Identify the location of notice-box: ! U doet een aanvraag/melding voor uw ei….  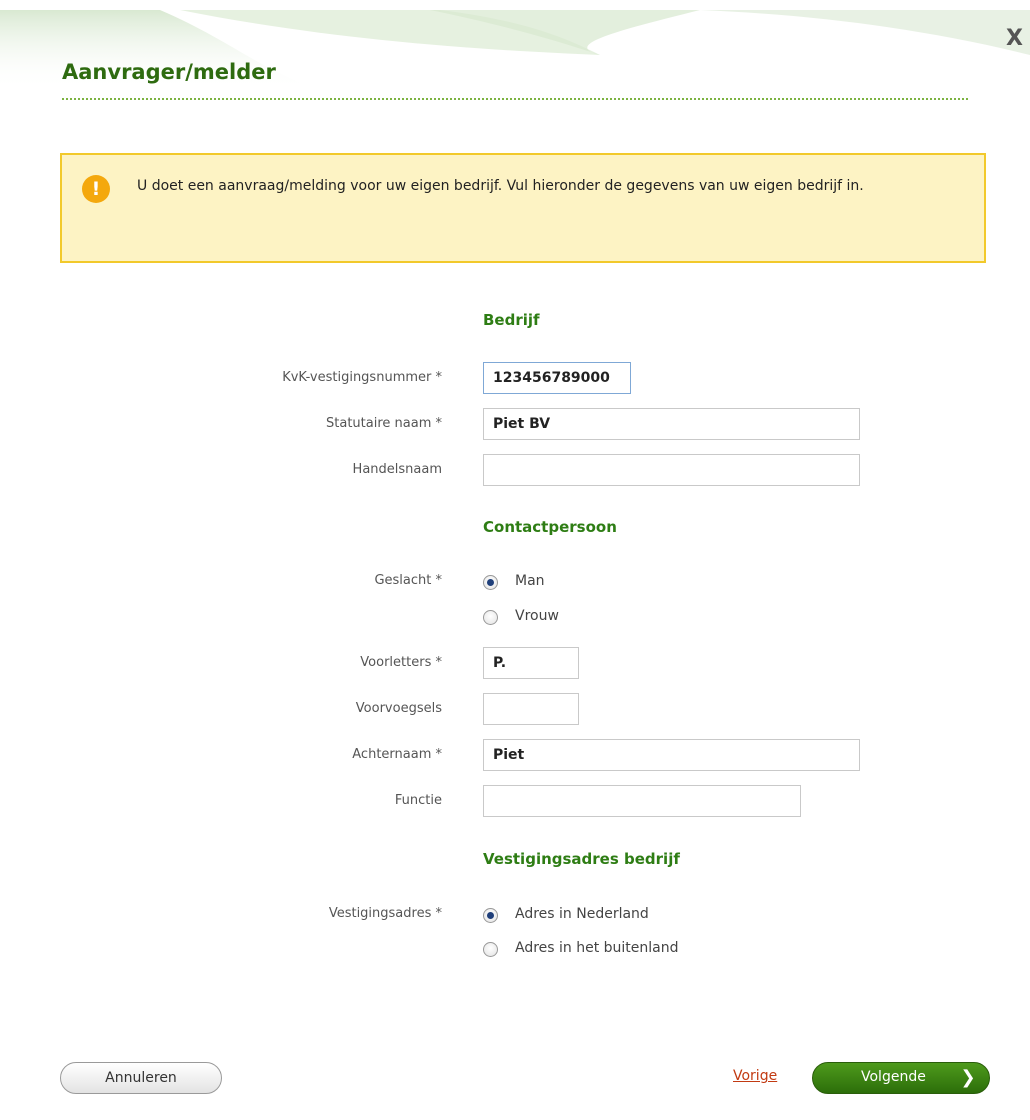
(523, 208).